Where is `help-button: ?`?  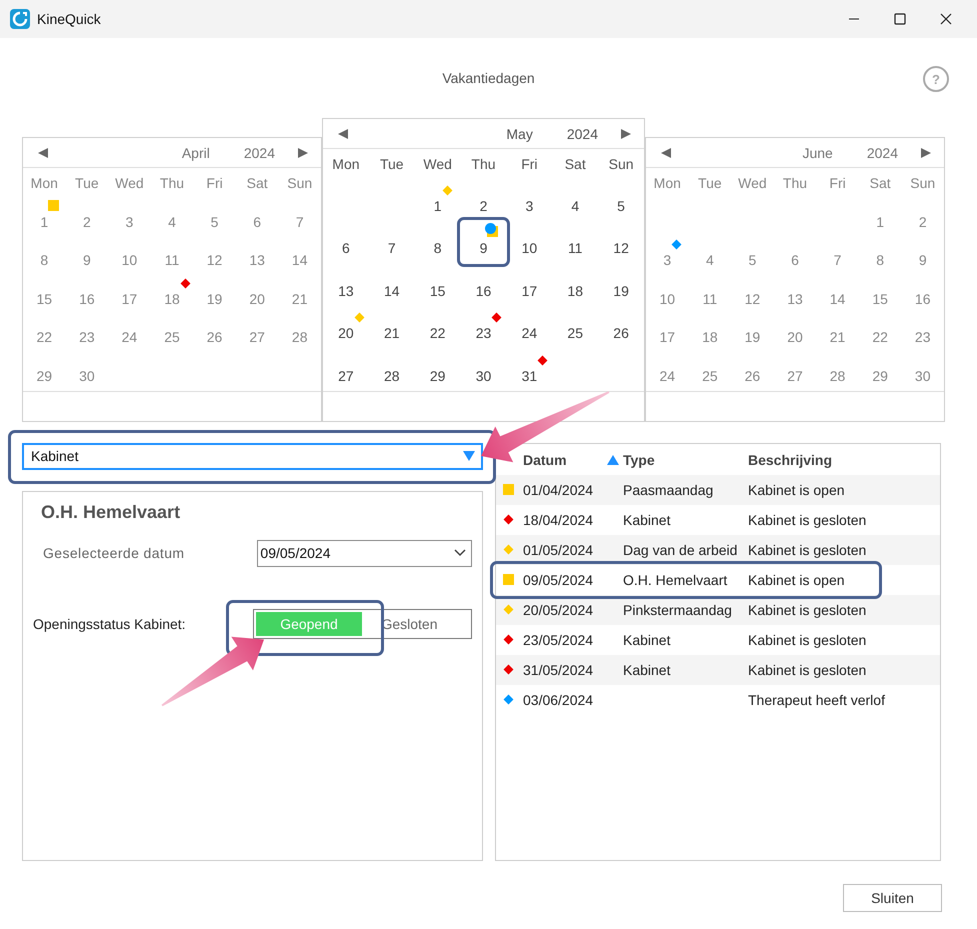
help-button: ? is located at coordinates (936, 79).